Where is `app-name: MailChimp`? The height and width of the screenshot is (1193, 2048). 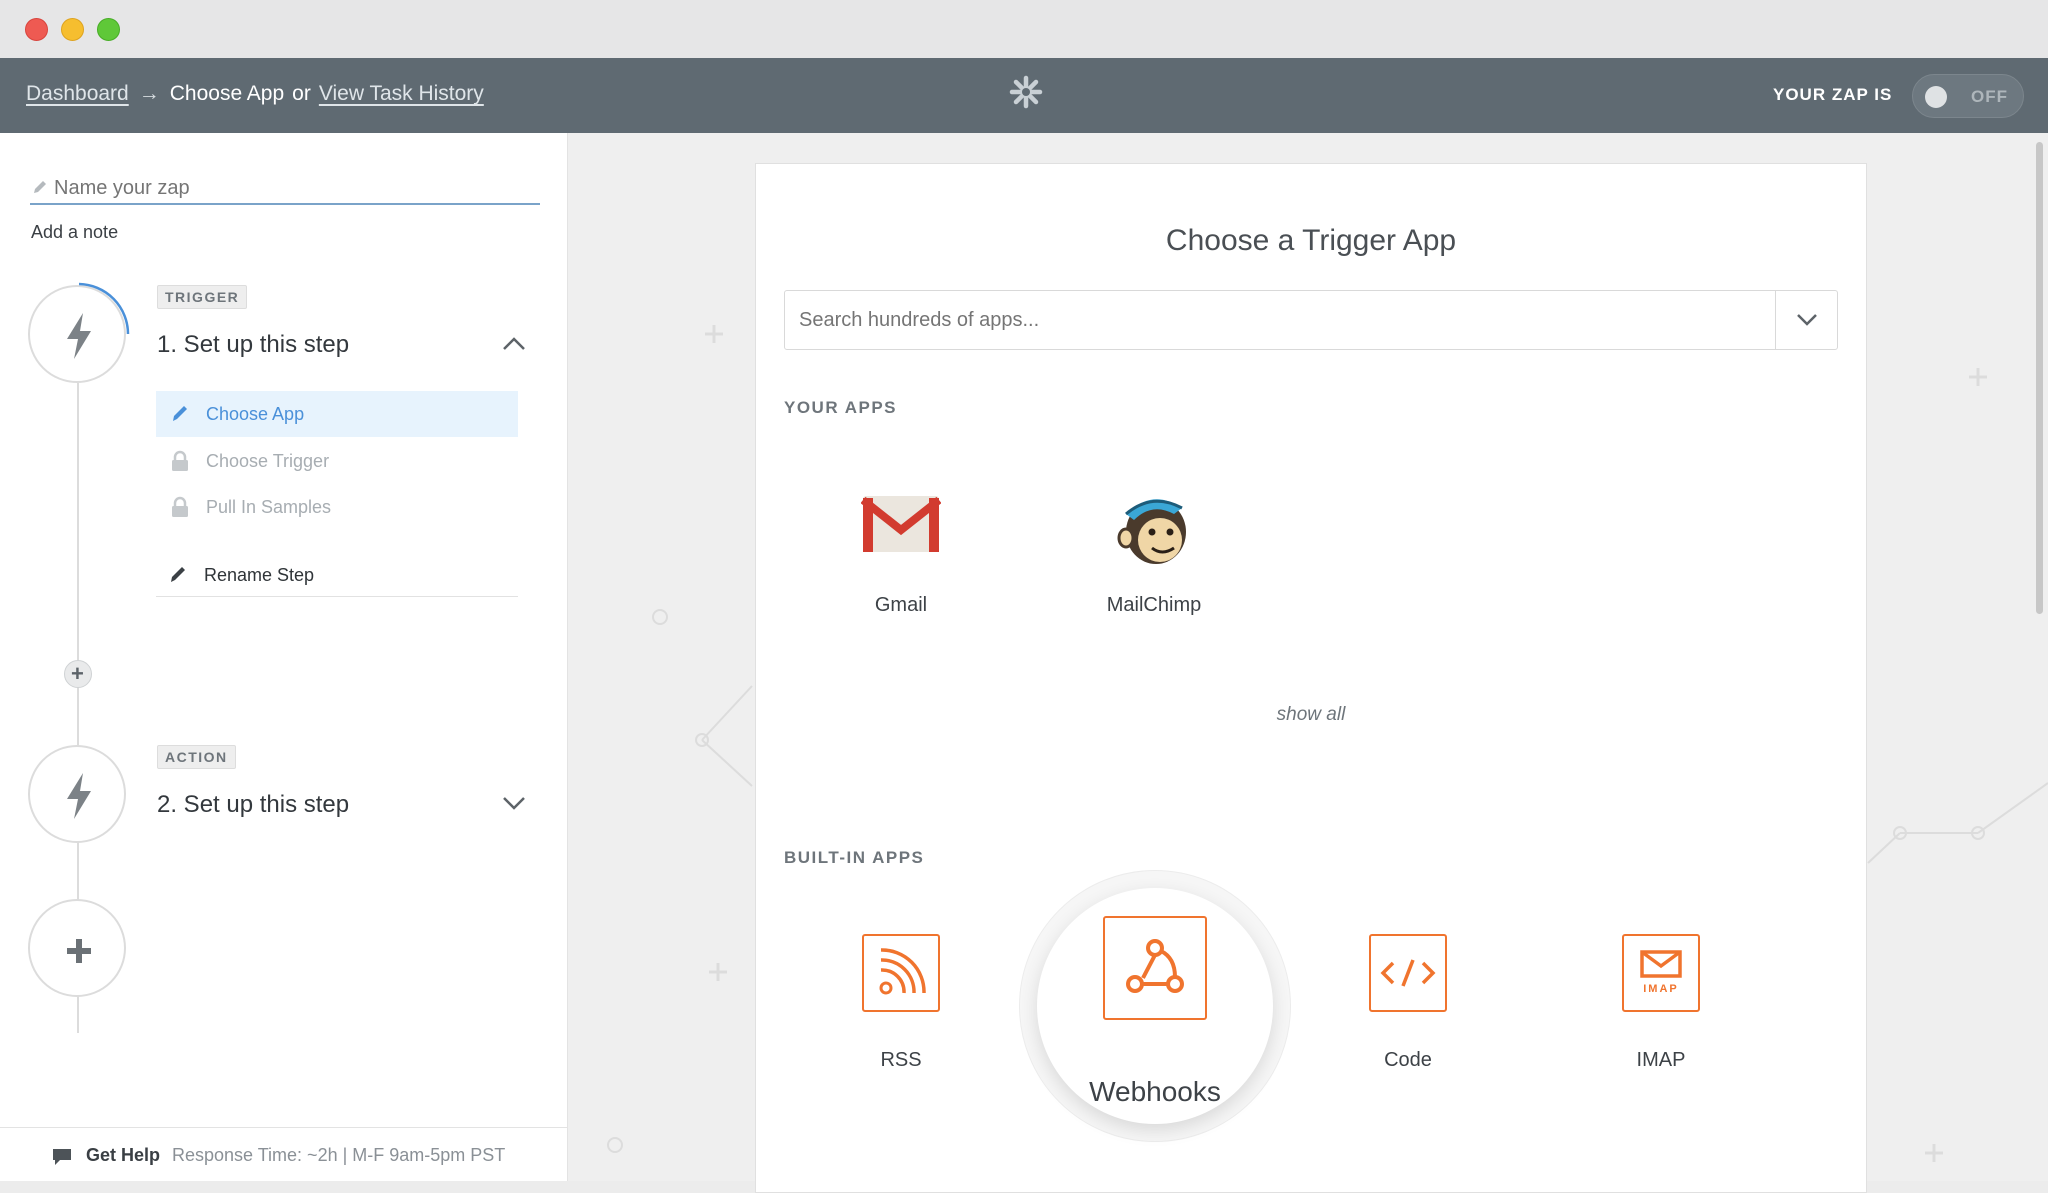 app-name: MailChimp is located at coordinates (1154, 605).